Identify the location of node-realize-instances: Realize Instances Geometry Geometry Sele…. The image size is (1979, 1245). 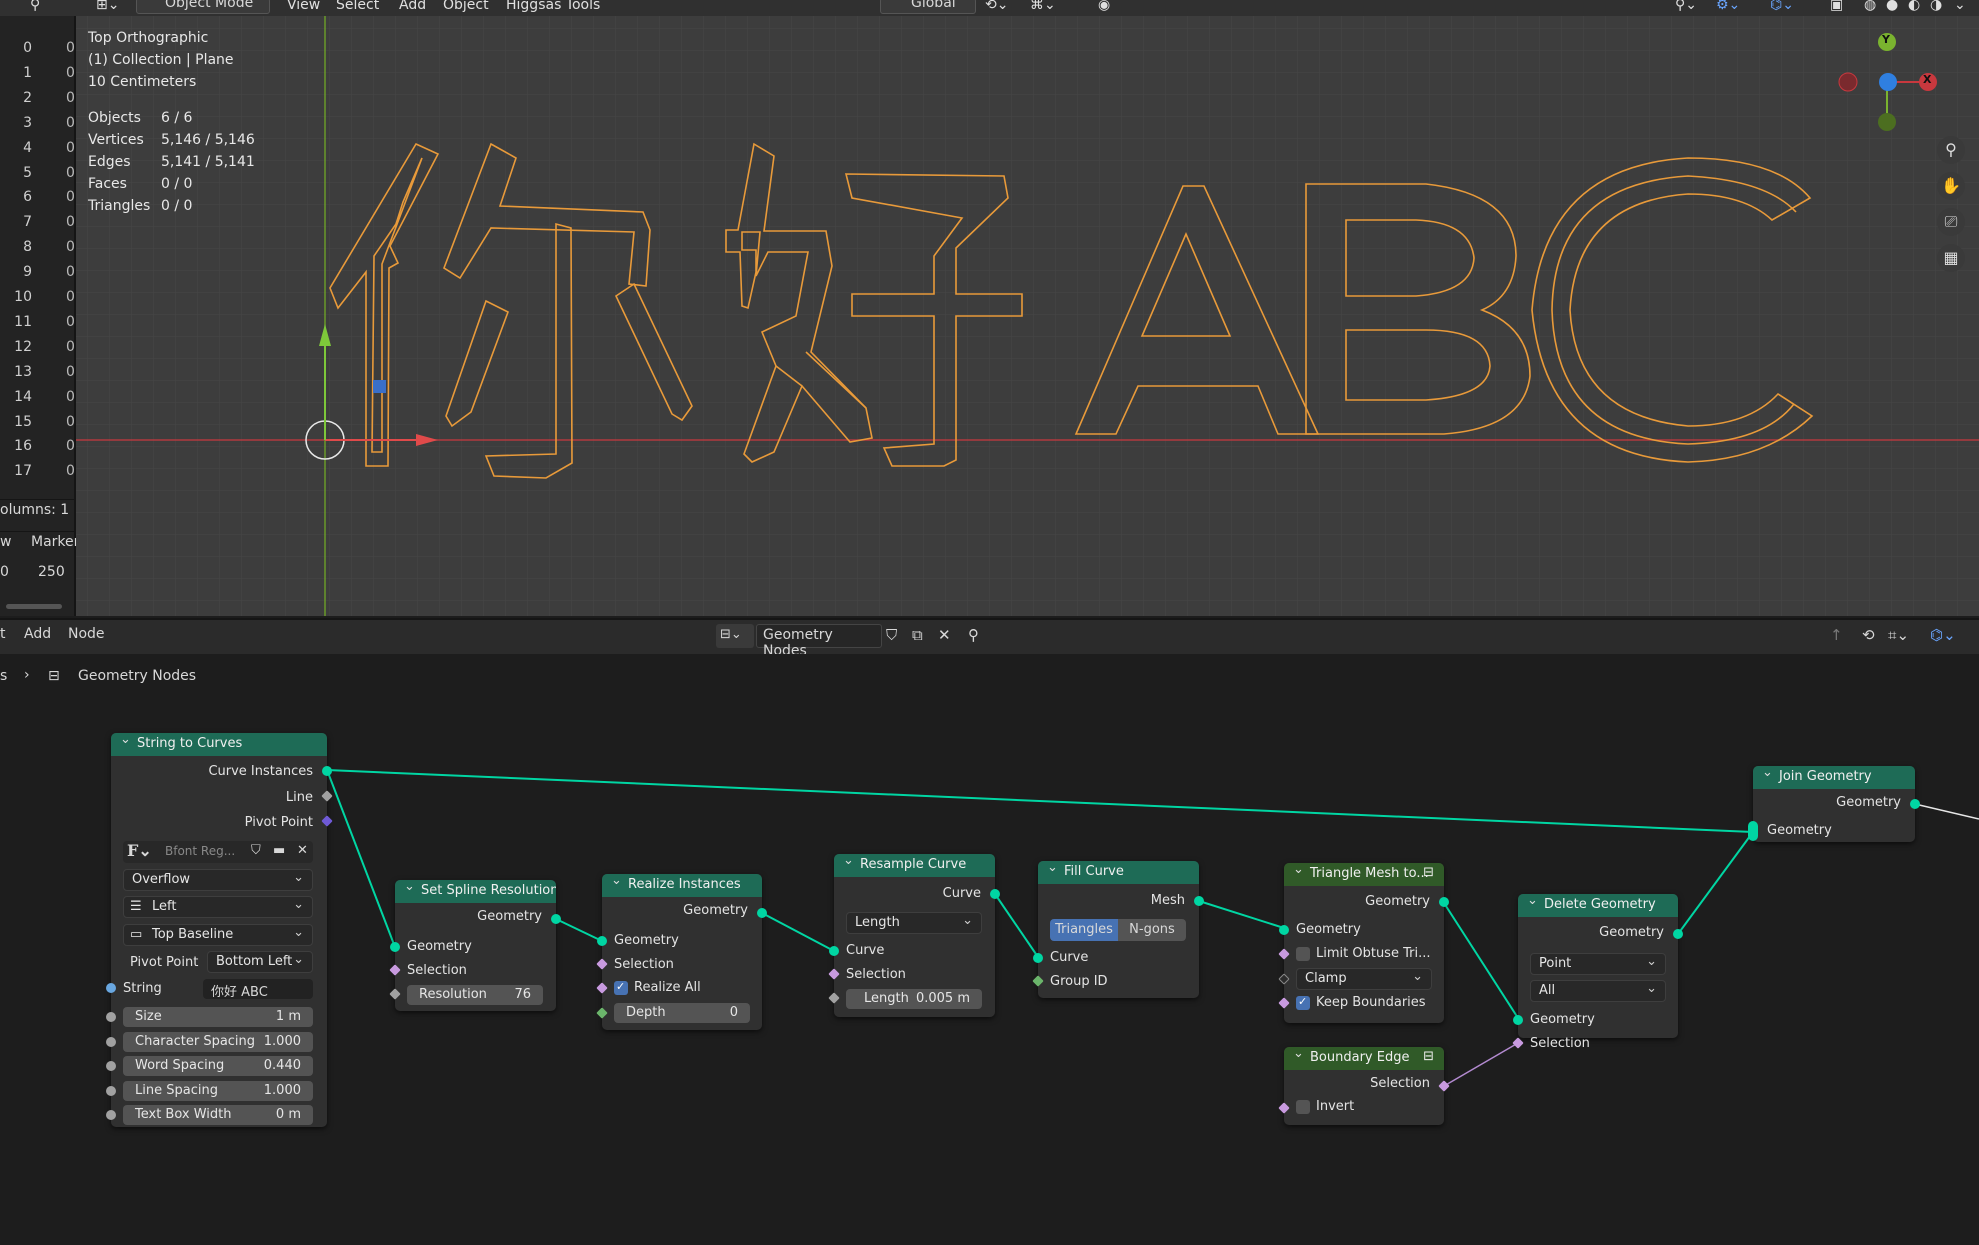
(681, 952).